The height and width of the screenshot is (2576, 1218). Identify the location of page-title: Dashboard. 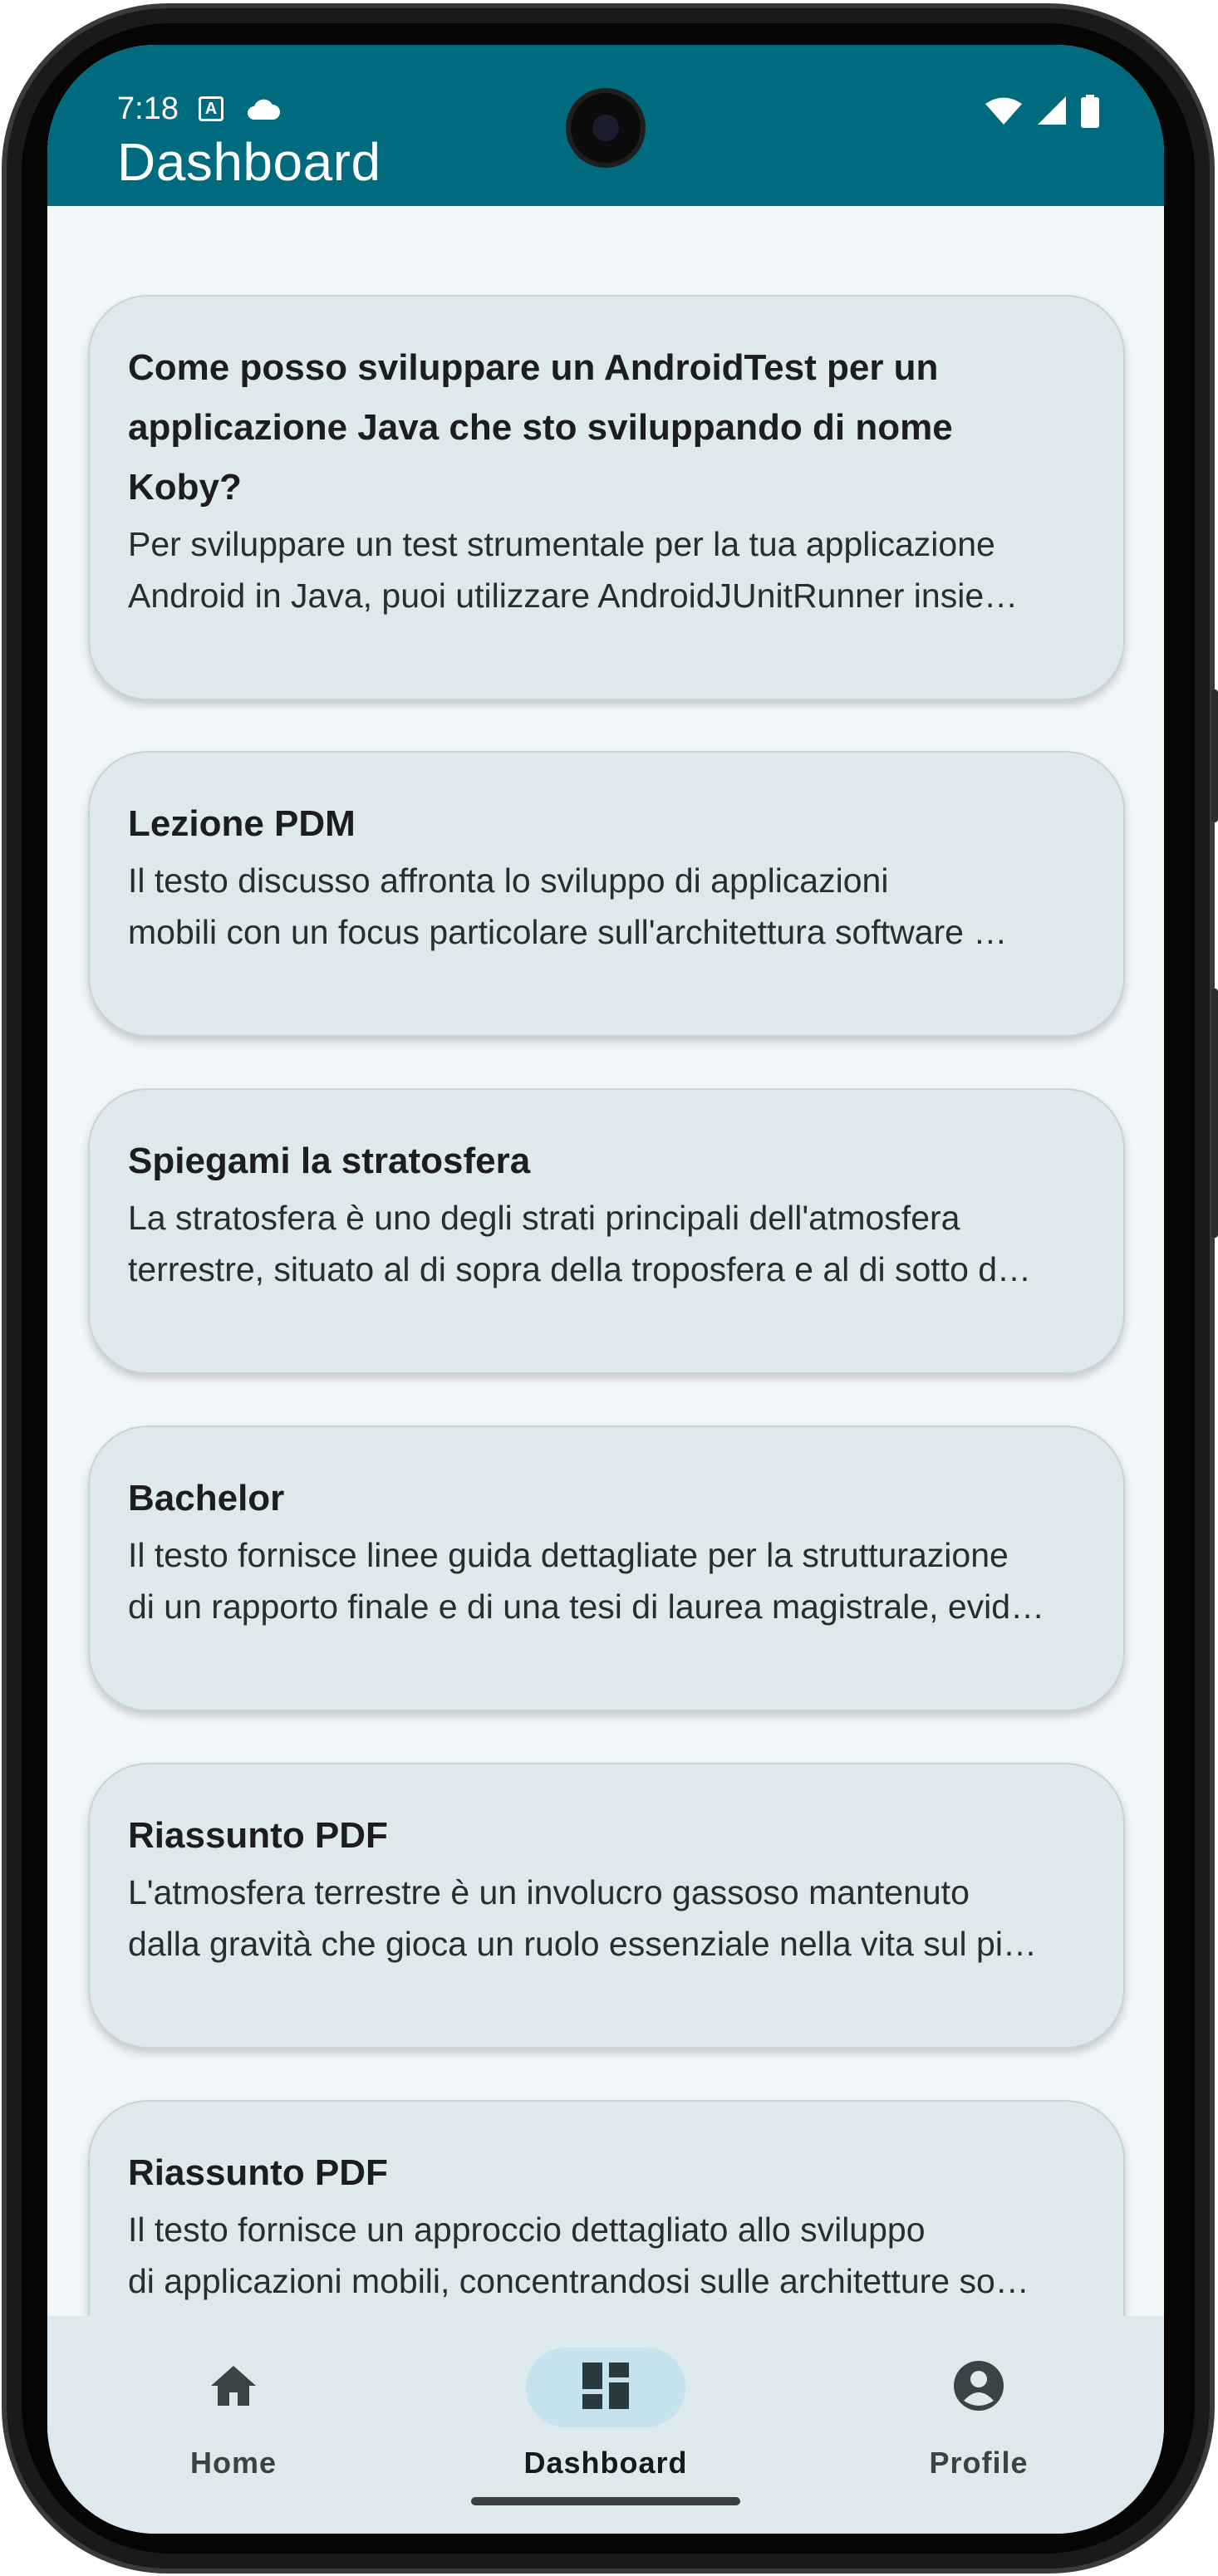
(249, 162).